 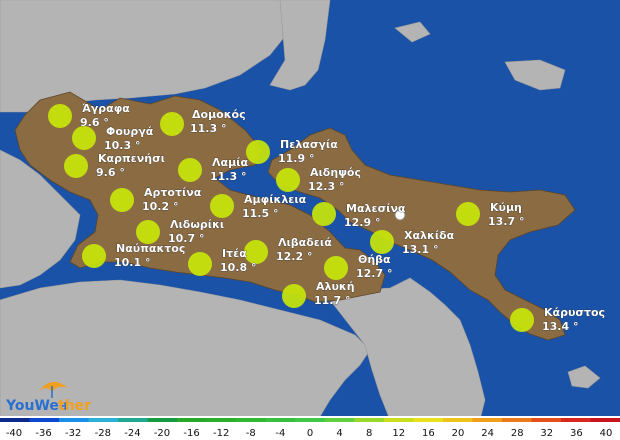 What do you see at coordinates (332, 300) in the screenshot?
I see `station-temp: 11.7 °` at bounding box center [332, 300].